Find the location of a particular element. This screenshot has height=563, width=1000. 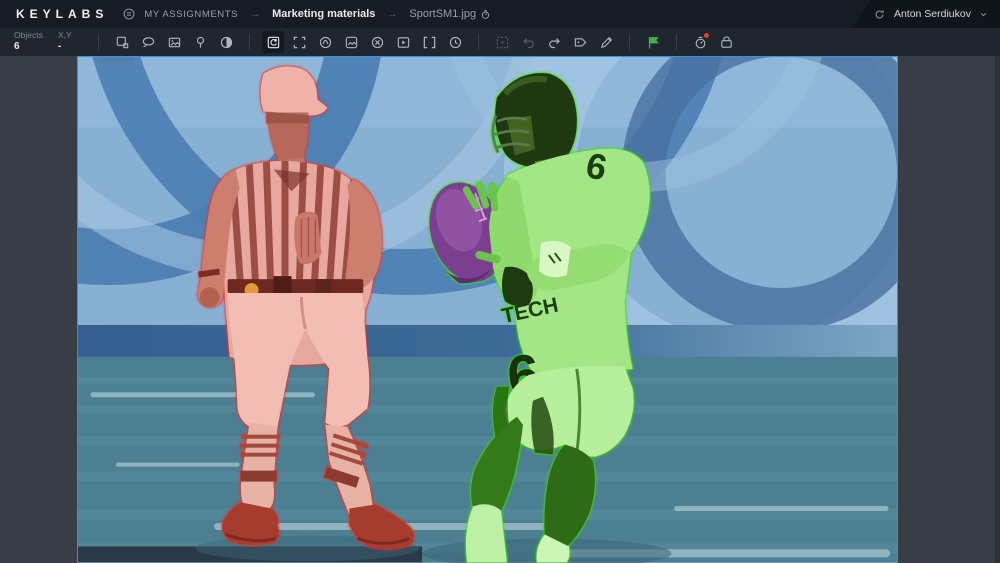

fit-screen-tool-icon is located at coordinates (299, 42).